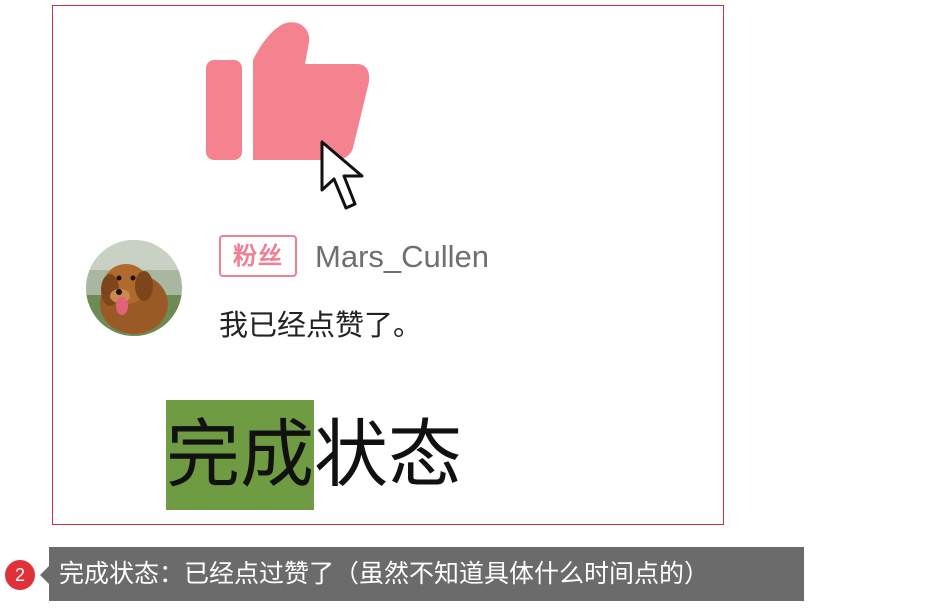  I want to click on caption-pointer, so click(44, 575).